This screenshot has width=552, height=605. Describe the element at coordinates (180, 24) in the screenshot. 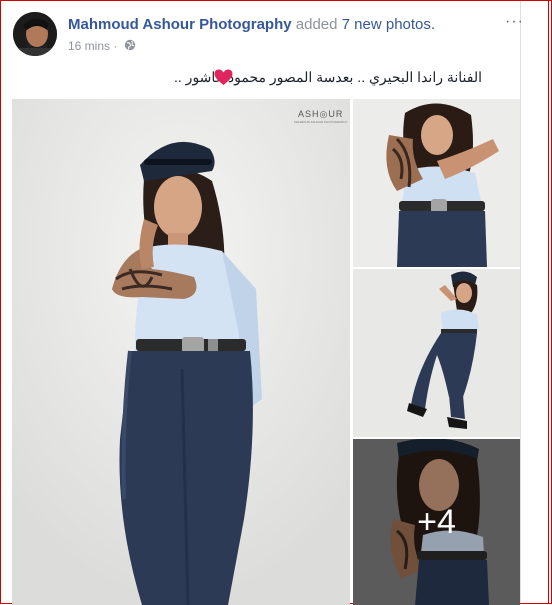

I see `author-name: Mahmoud Ashour Photography` at that location.